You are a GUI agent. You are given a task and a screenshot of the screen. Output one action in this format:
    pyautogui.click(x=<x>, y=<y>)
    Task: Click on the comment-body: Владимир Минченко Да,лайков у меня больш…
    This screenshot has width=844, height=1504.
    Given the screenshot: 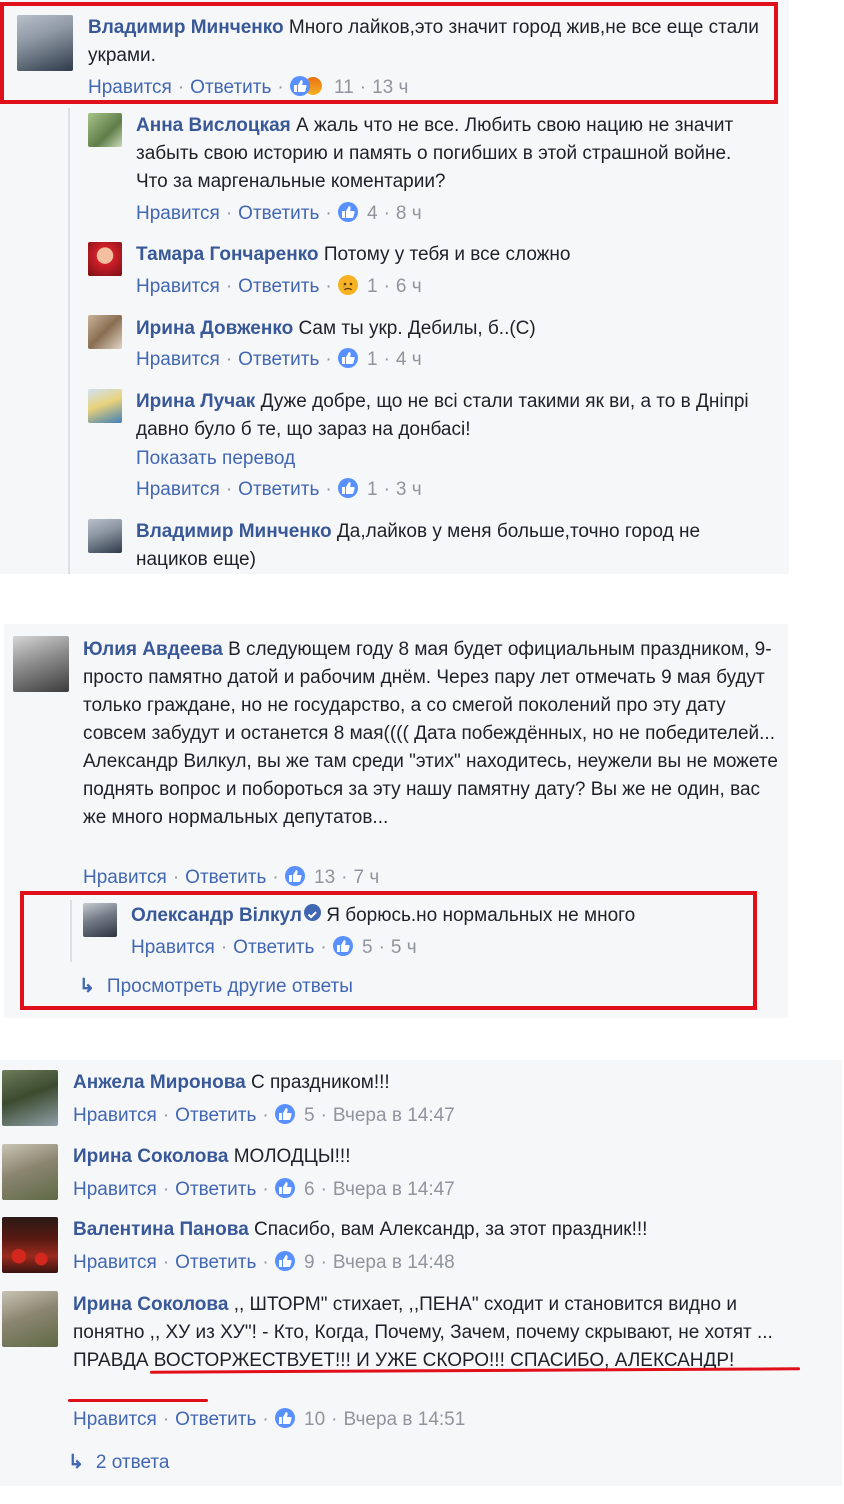 What is the action you would take?
    pyautogui.click(x=451, y=546)
    